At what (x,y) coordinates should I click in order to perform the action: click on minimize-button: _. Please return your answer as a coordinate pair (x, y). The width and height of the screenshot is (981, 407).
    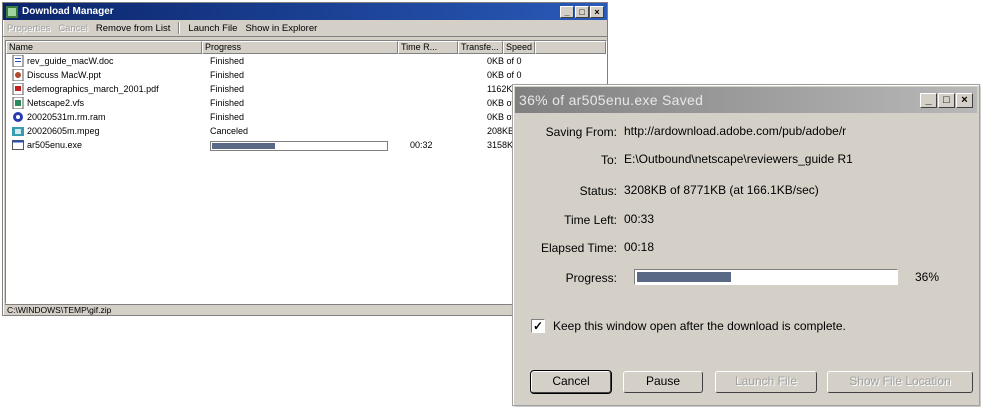
    Looking at the image, I should click on (567, 11).